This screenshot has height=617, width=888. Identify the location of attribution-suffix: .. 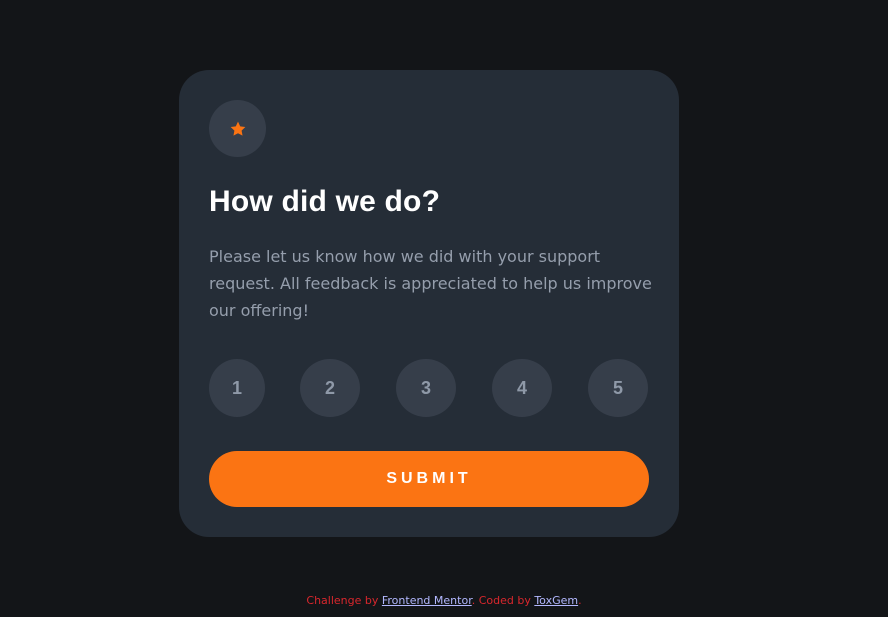
(580, 600).